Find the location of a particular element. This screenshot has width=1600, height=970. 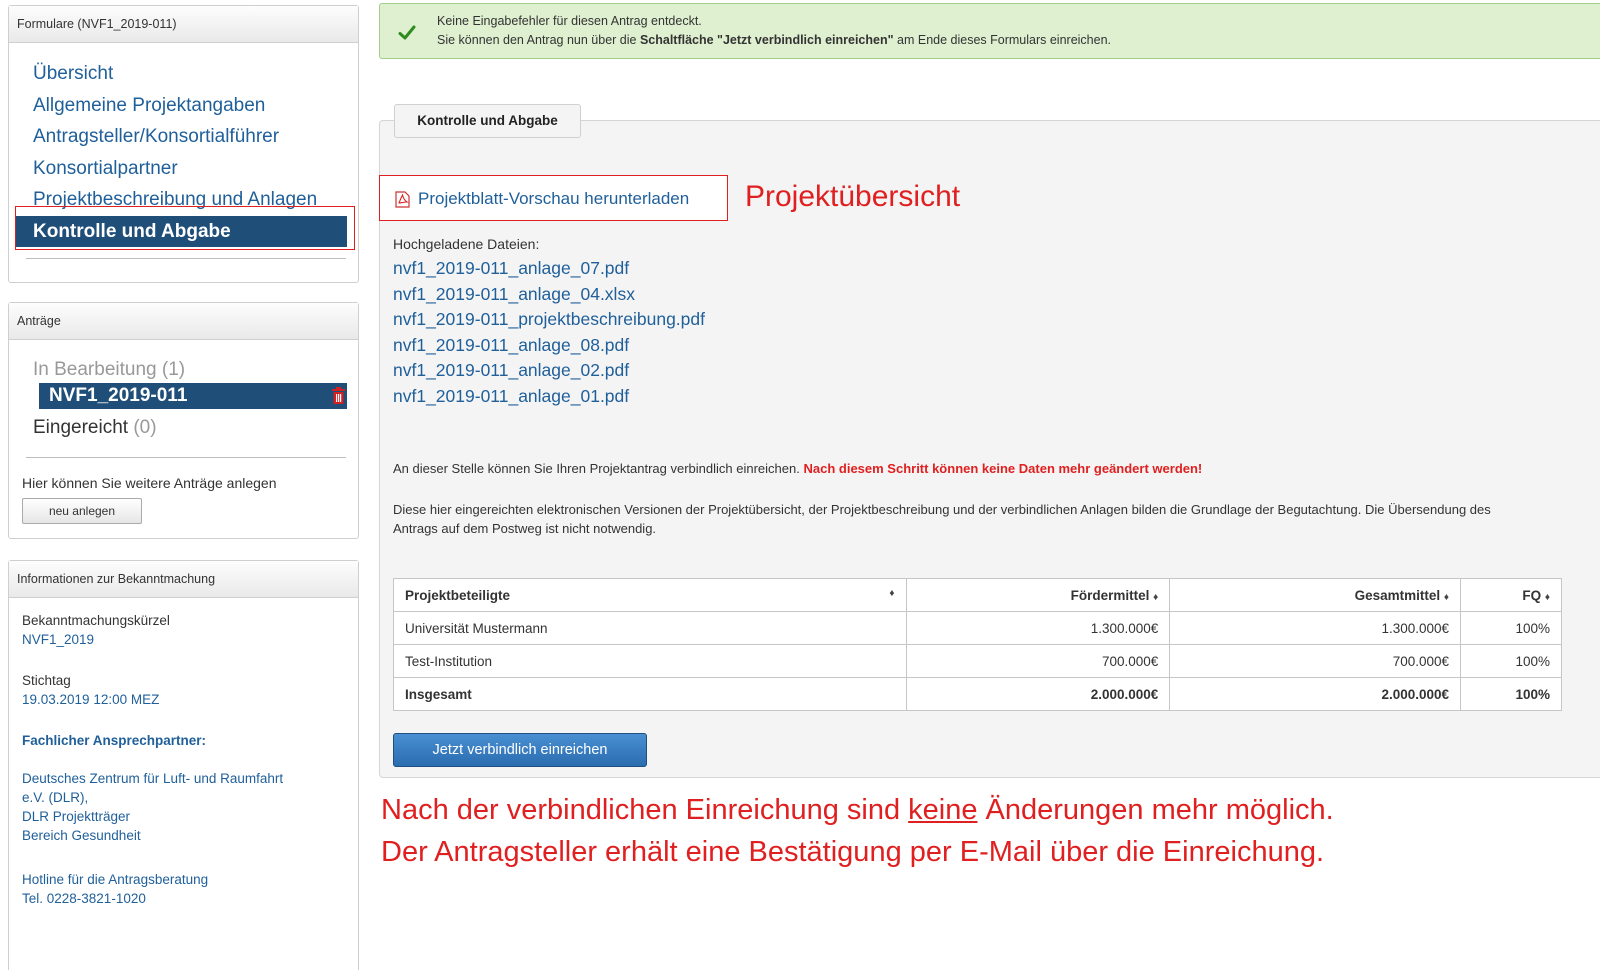

nav-item-allgemeine-projektangaben: Allgemeine Projektangaben is located at coordinates (198, 106).